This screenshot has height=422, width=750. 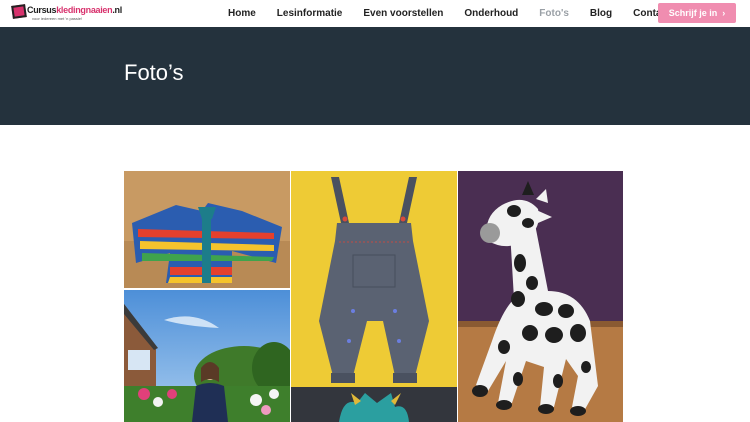 I want to click on logo-tagline: voor iedereen met 'n passie!, so click(x=57, y=18).